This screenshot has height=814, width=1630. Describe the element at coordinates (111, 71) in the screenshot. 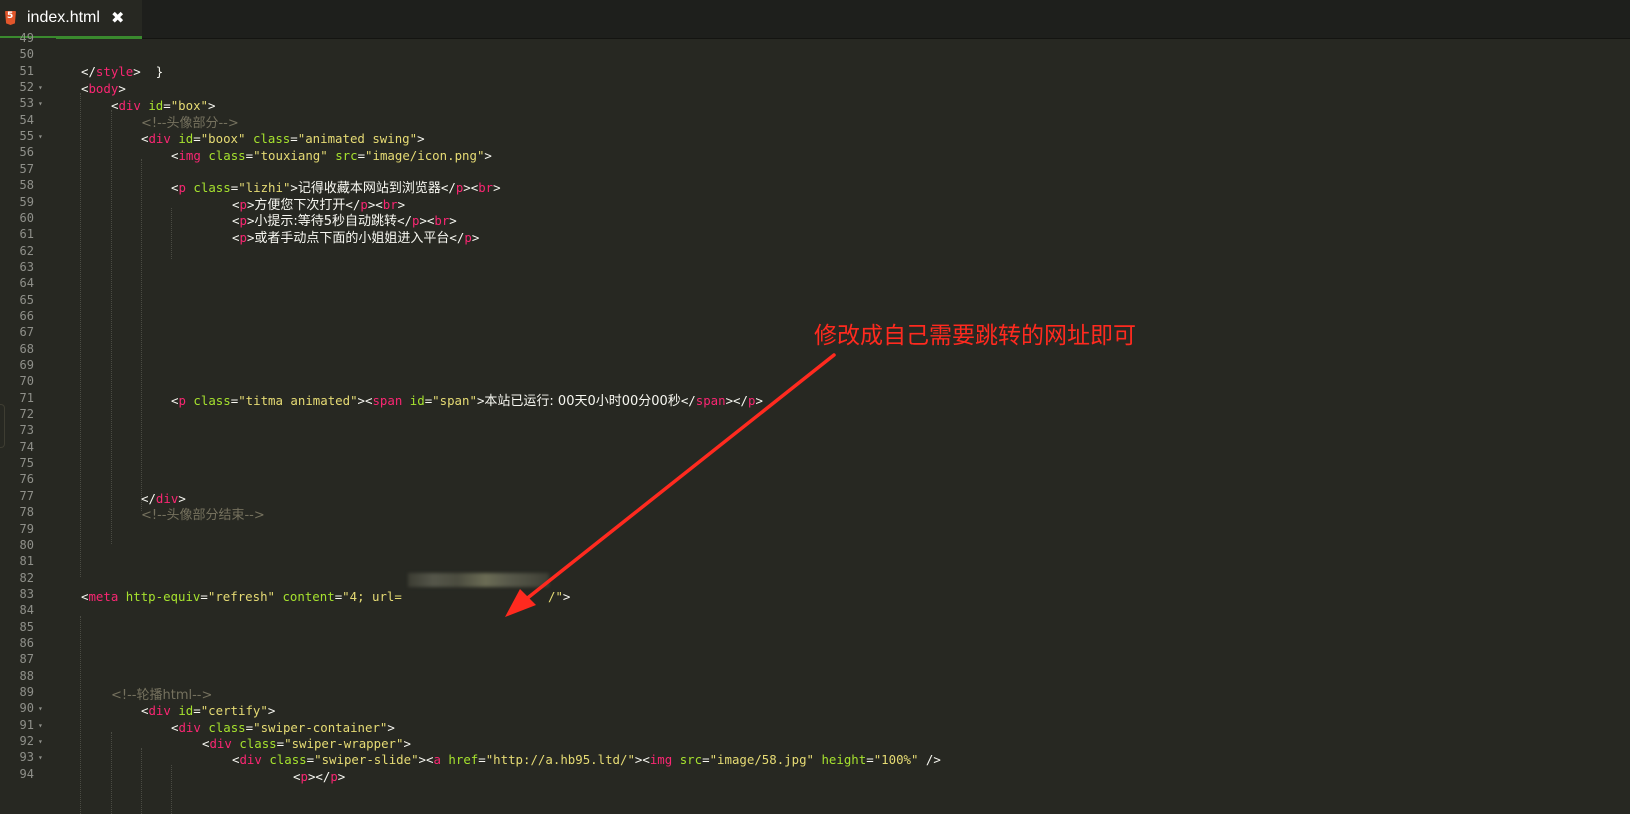

I see `code-line-51: </style>` at that location.